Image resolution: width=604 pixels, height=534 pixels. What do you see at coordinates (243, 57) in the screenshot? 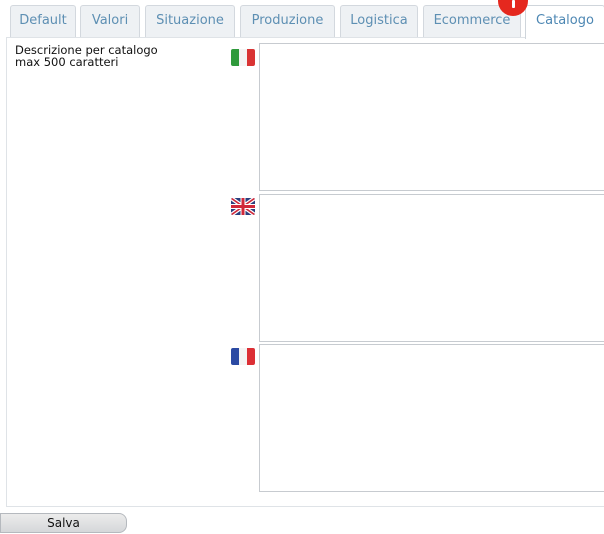
I see `italy-flag-icon` at bounding box center [243, 57].